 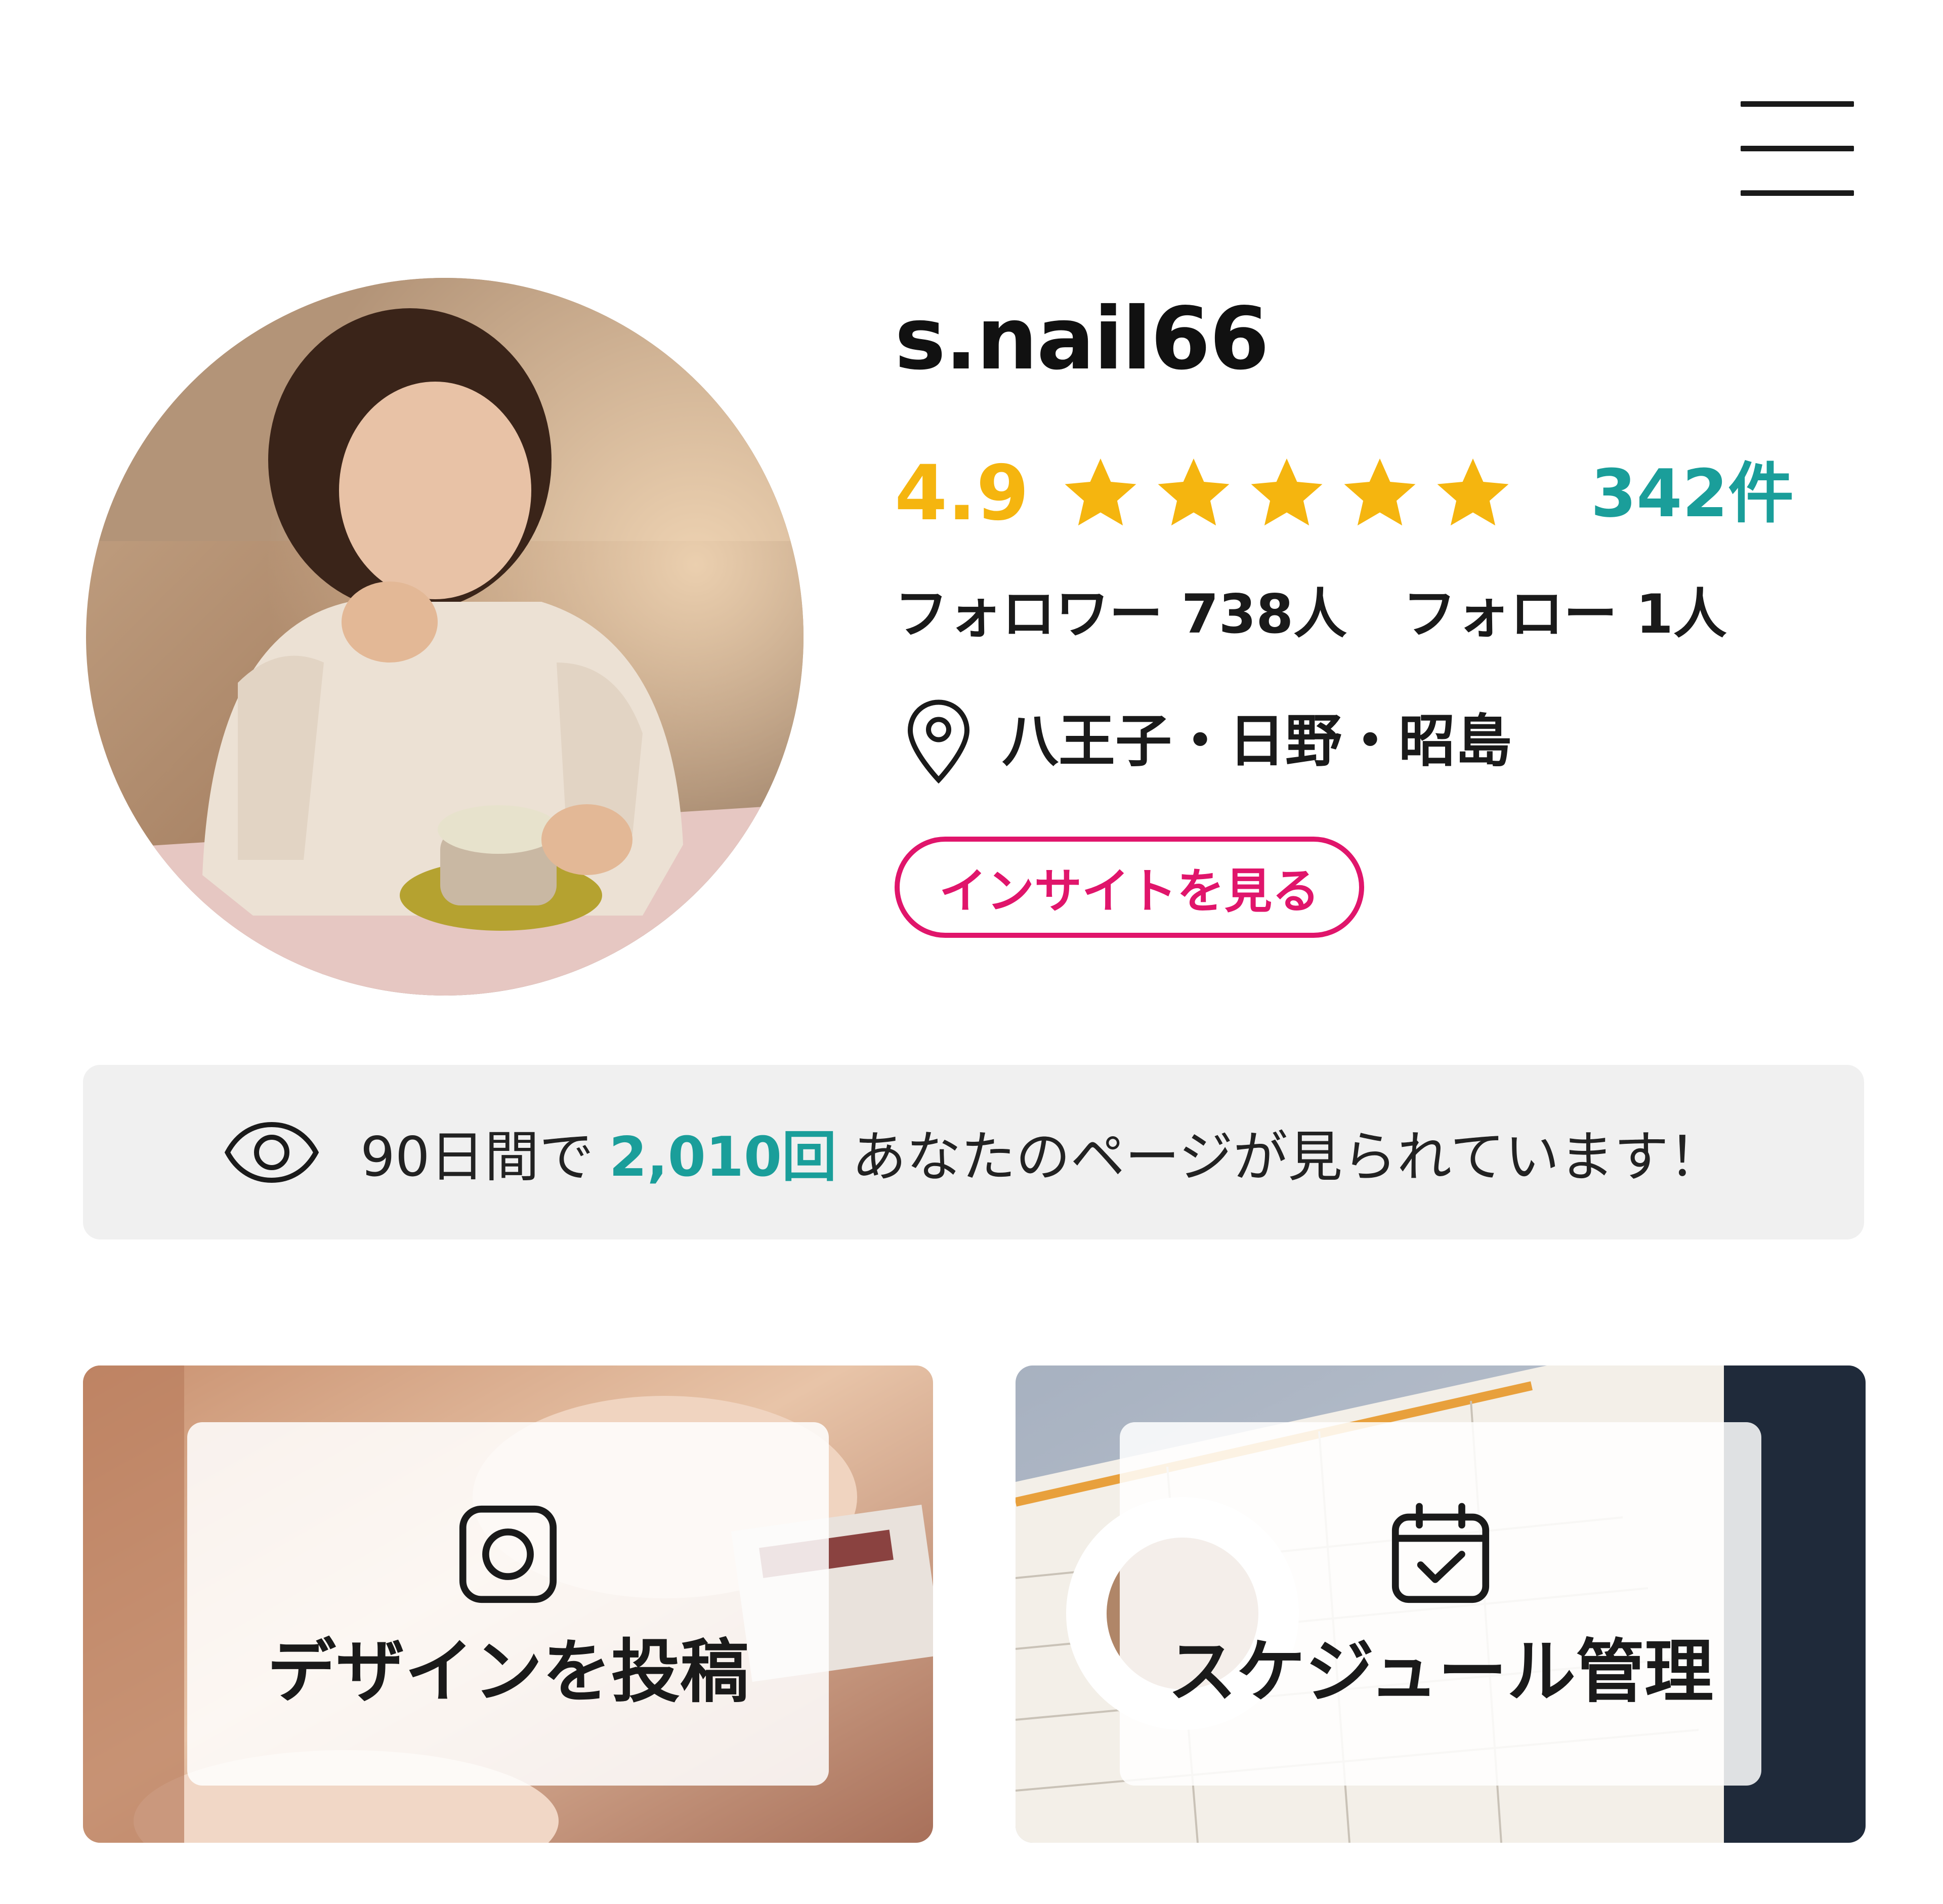 I want to click on views-text: 90日間で 2,010回 あなたのページが見られています！, so click(x=1041, y=1152).